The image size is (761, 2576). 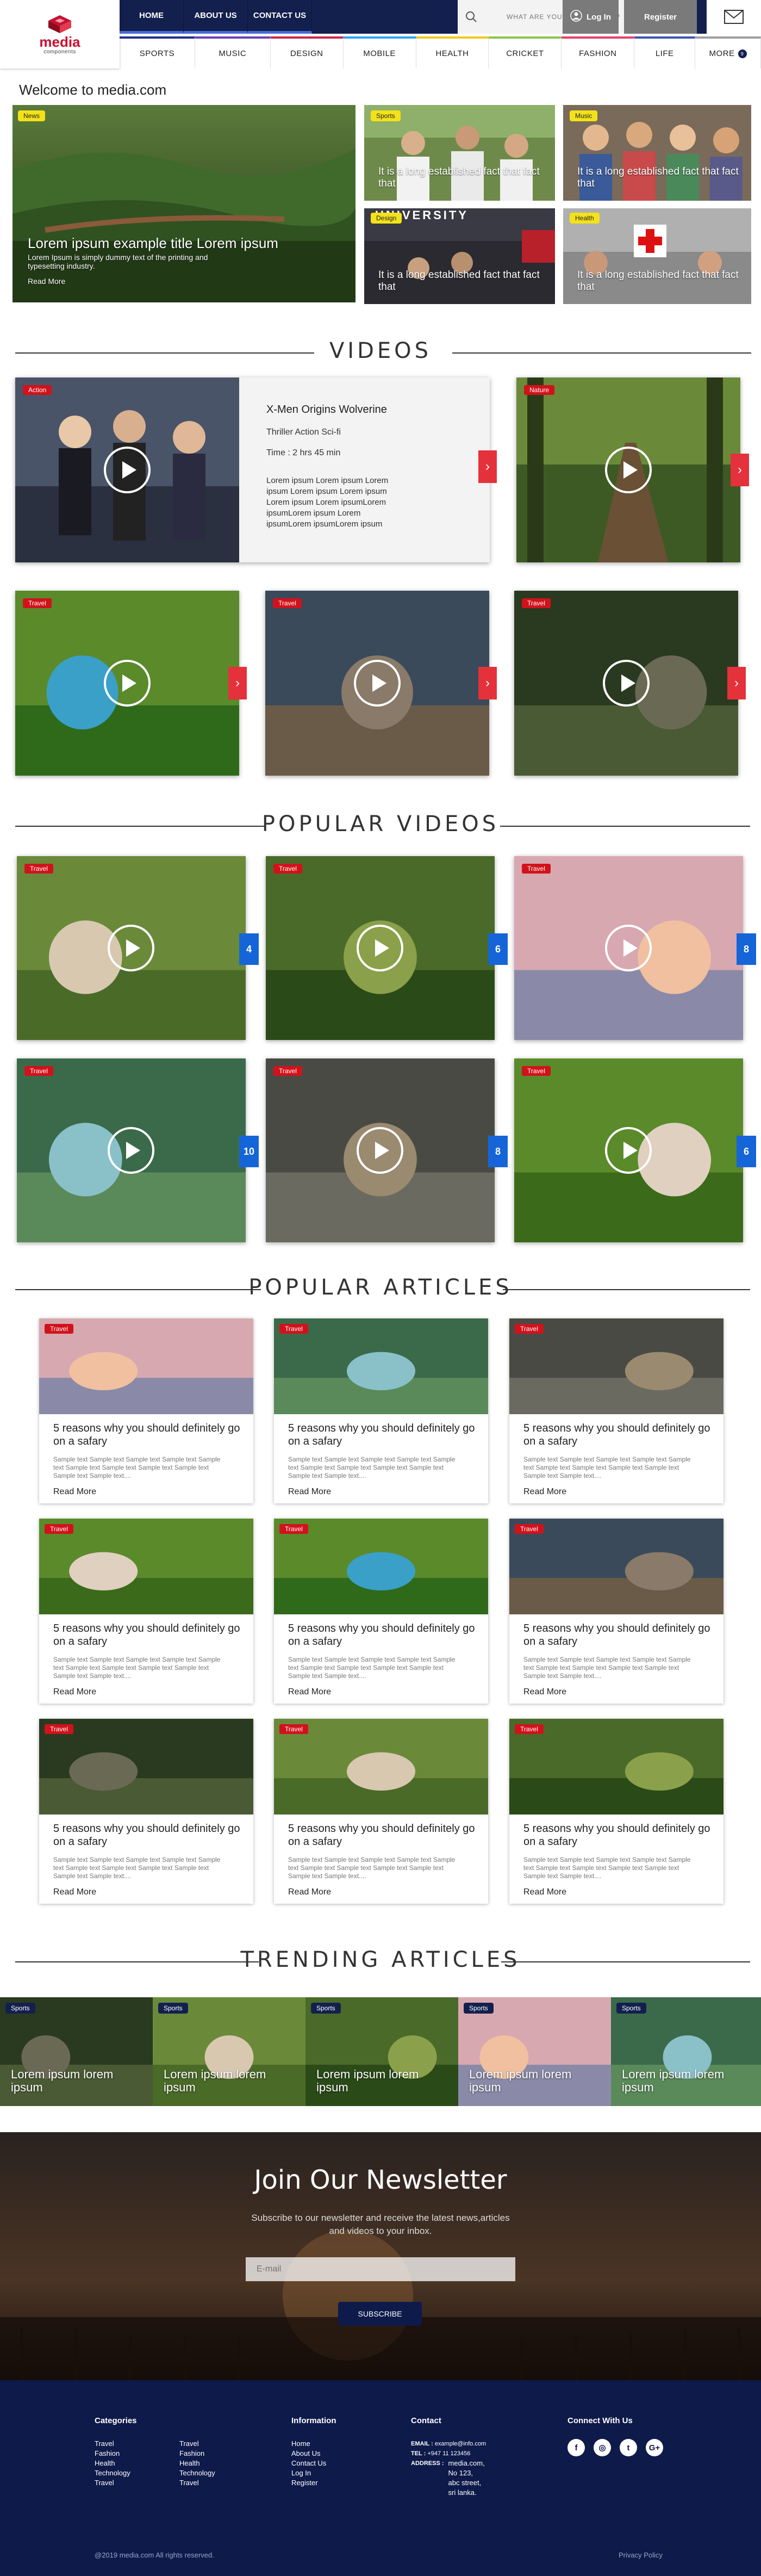 I want to click on category-mobile: MOBILE, so click(x=379, y=53).